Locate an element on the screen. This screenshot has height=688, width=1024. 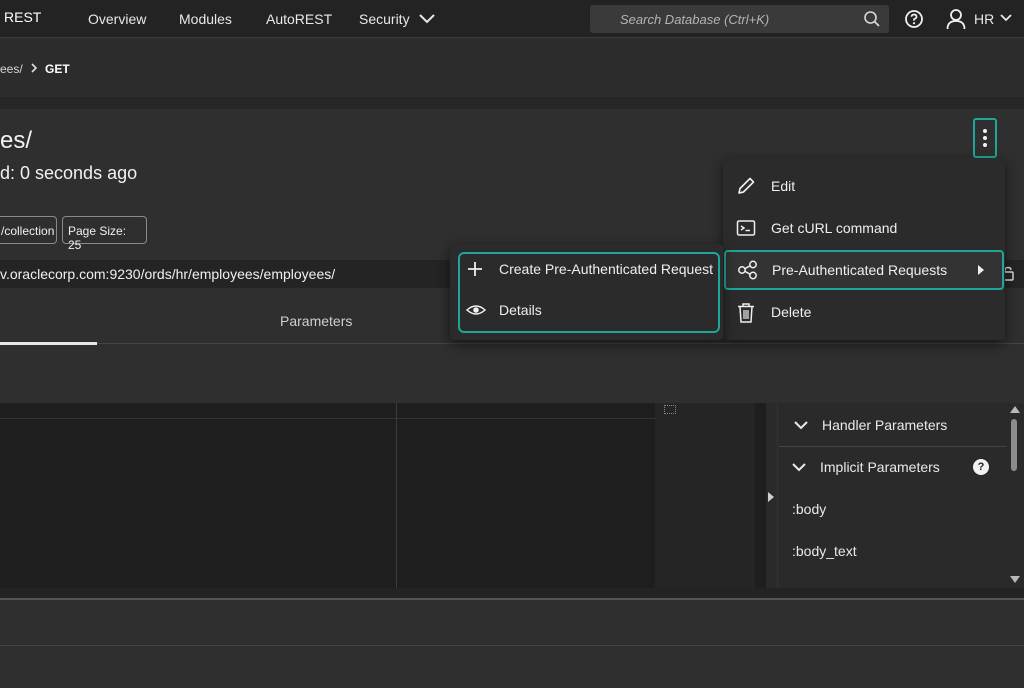
breadcrumb: ees/ GET is located at coordinates (512, 68).